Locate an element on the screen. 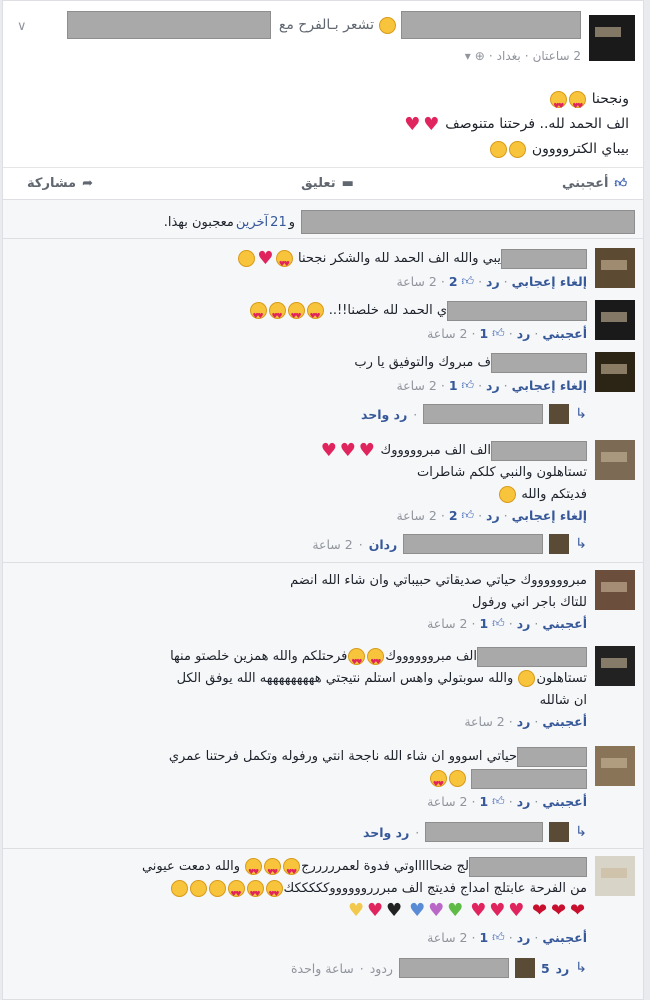  author-avatar is located at coordinates (612, 38).